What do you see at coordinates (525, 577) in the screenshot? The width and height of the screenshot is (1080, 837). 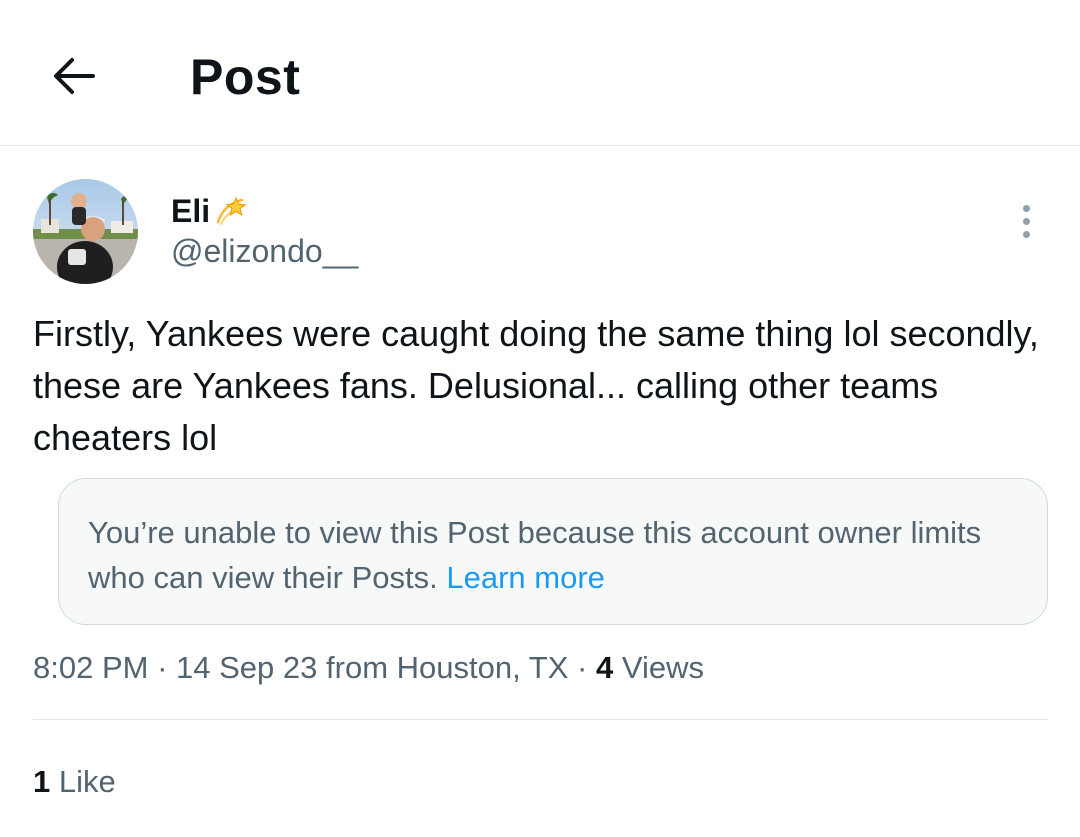 I see `learn-more-link: Learn more` at bounding box center [525, 577].